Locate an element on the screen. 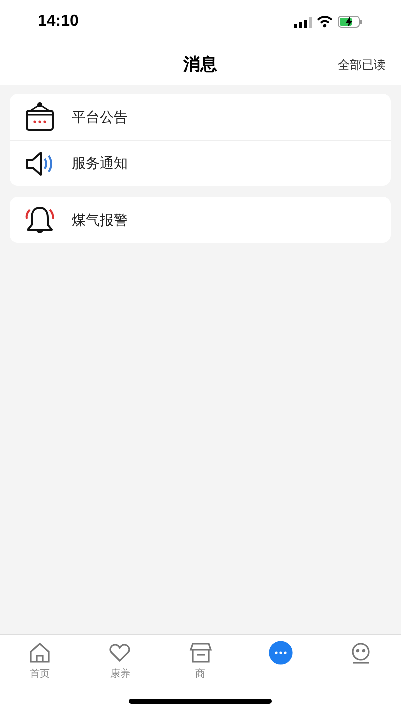  store-icon is located at coordinates (200, 653).